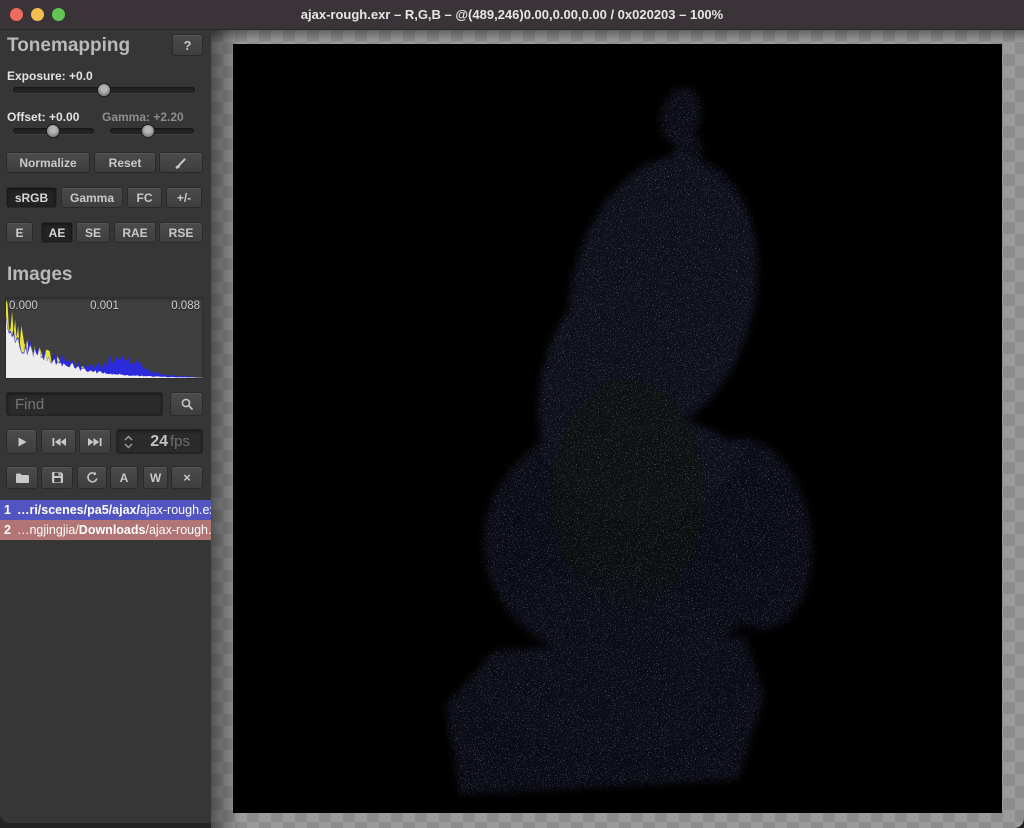 This screenshot has height=828, width=1024. What do you see at coordinates (128, 445) in the screenshot?
I see `chevron-down-icon` at bounding box center [128, 445].